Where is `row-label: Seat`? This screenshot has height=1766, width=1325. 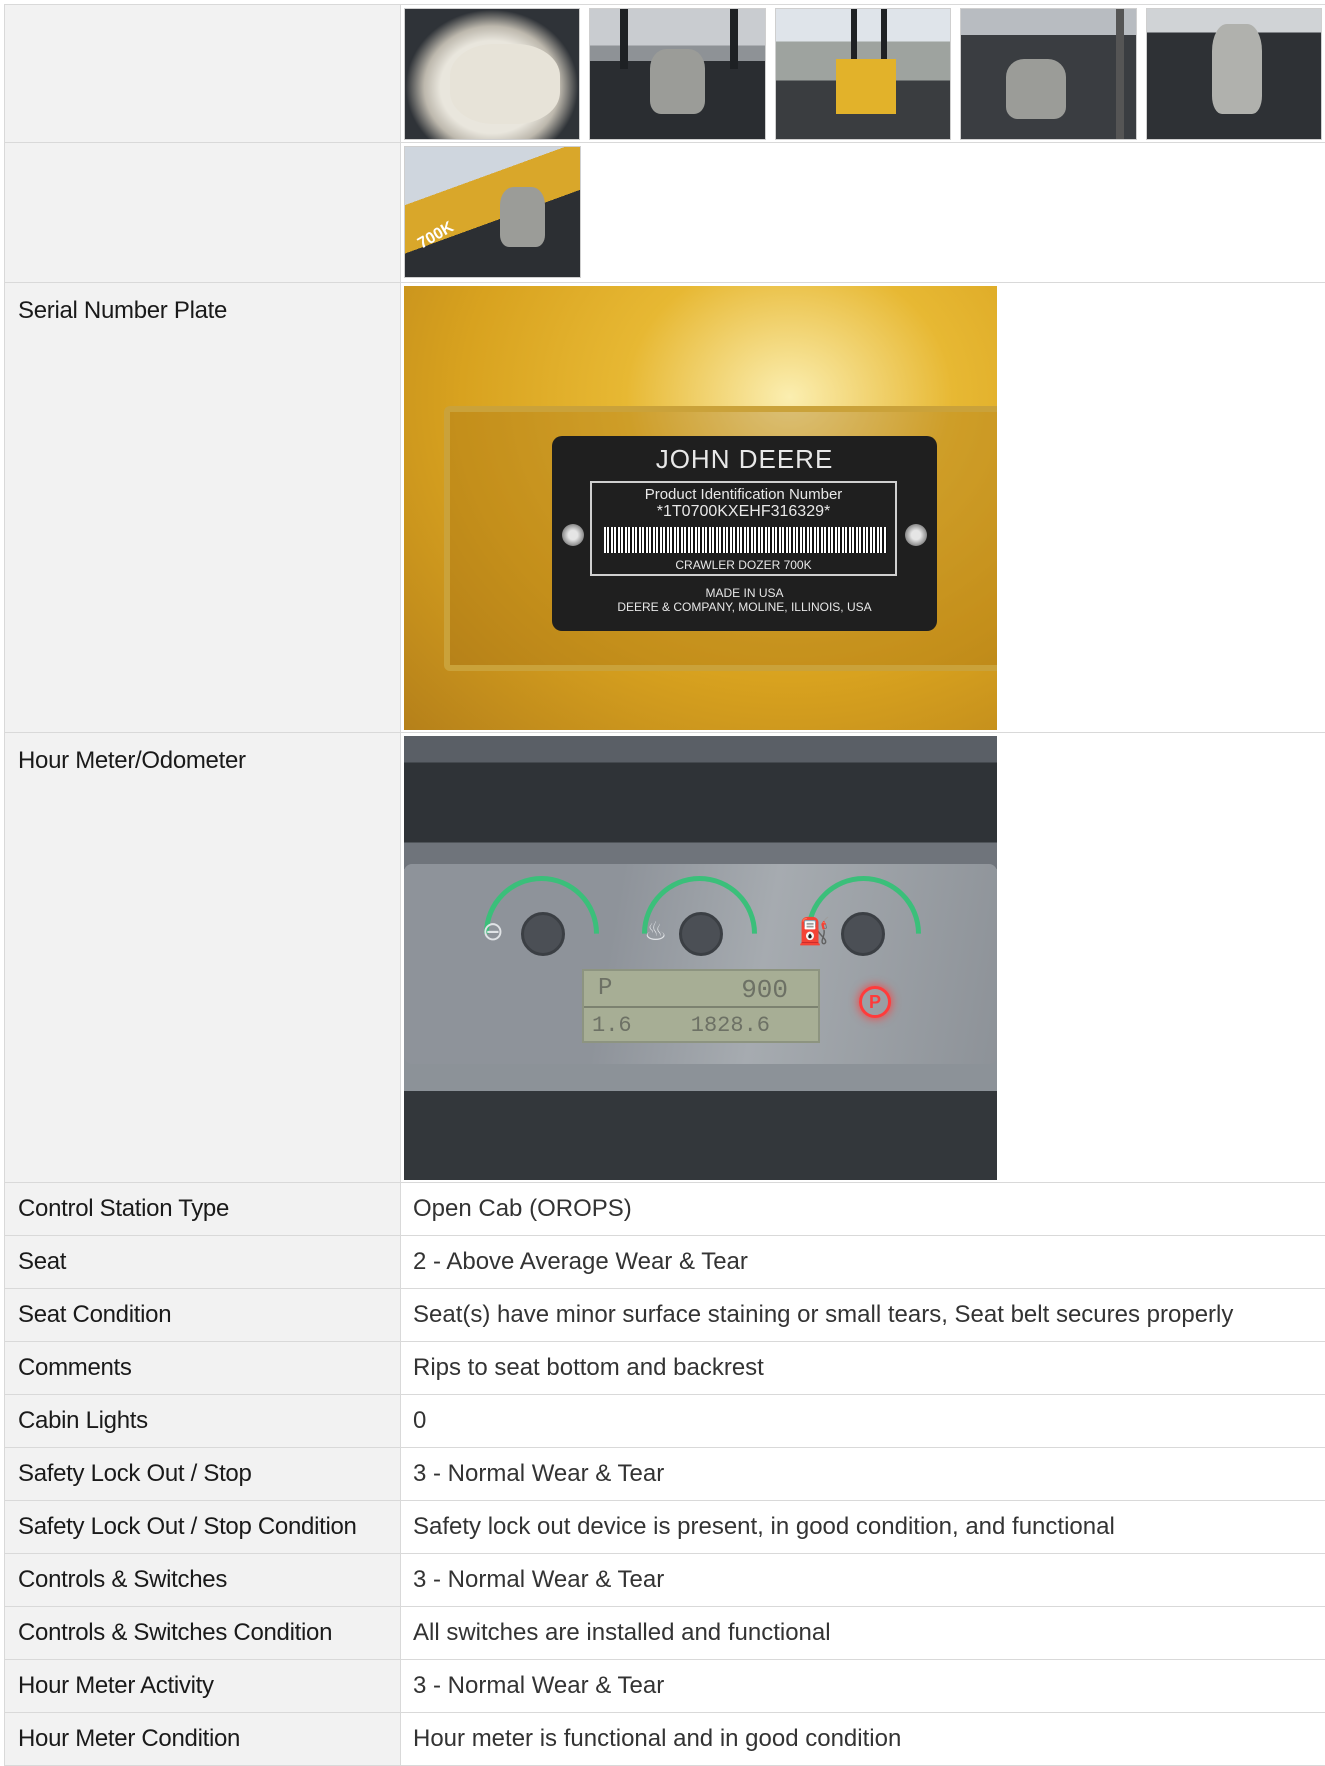 row-label: Seat is located at coordinates (203, 1262).